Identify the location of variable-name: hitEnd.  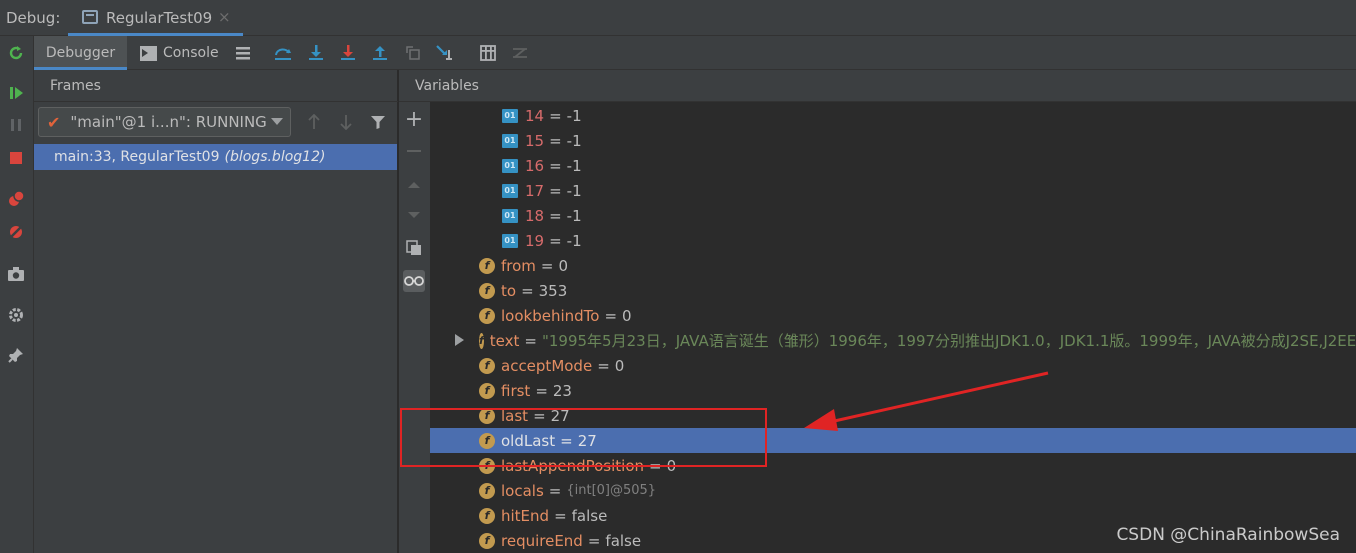
(525, 515).